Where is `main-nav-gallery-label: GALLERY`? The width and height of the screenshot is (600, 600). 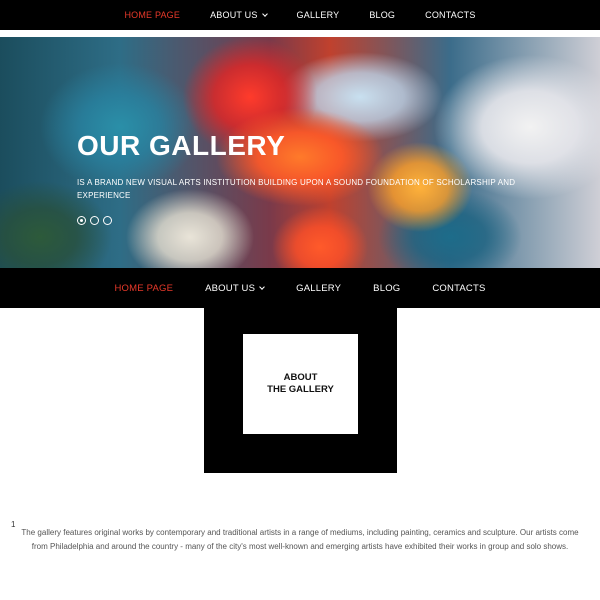 main-nav-gallery-label: GALLERY is located at coordinates (319, 288).